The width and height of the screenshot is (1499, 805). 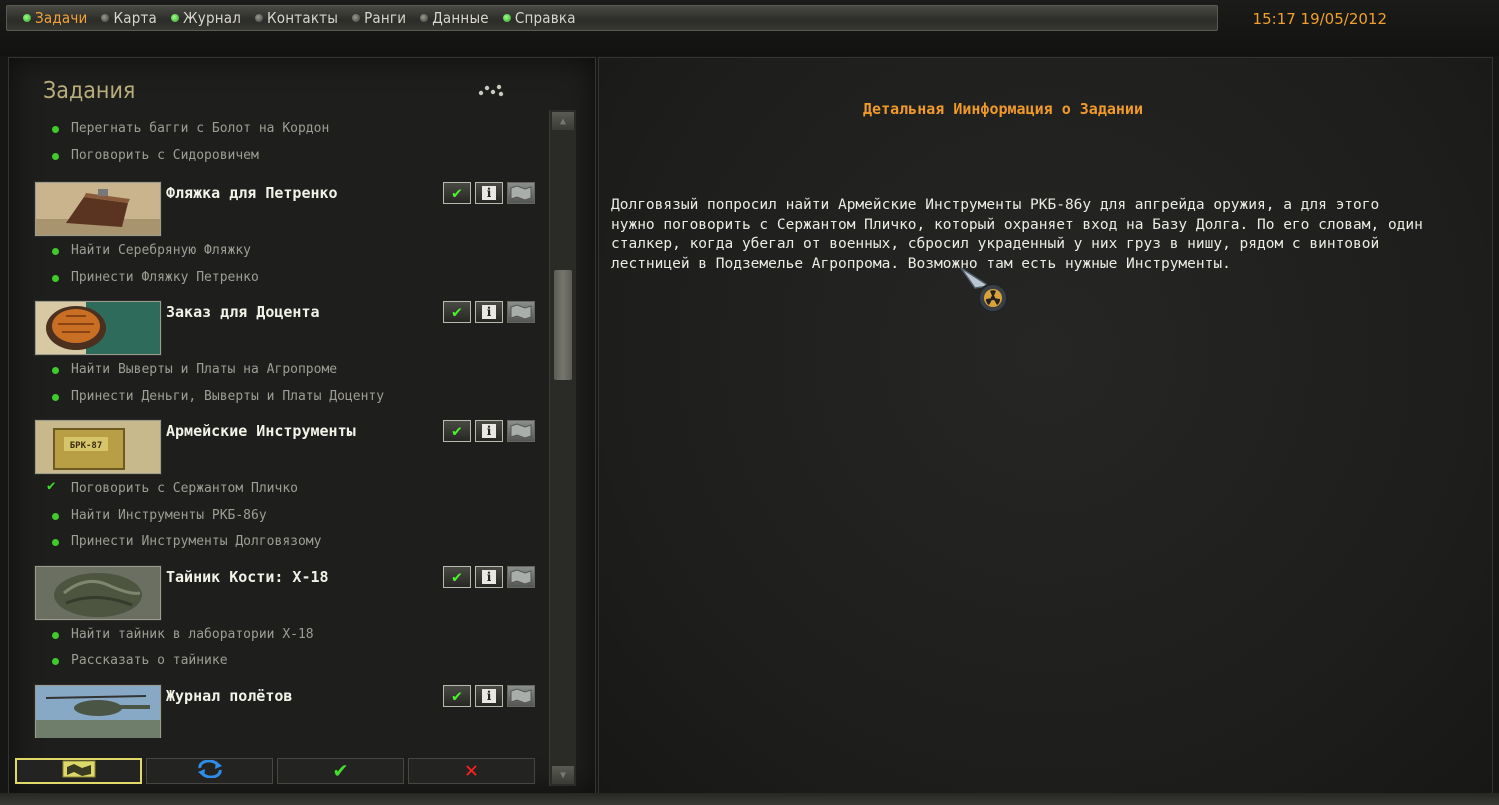 What do you see at coordinates (289, 331) in the screenshot?
I see `task-entry: Заказ для Доцента ✔ i` at bounding box center [289, 331].